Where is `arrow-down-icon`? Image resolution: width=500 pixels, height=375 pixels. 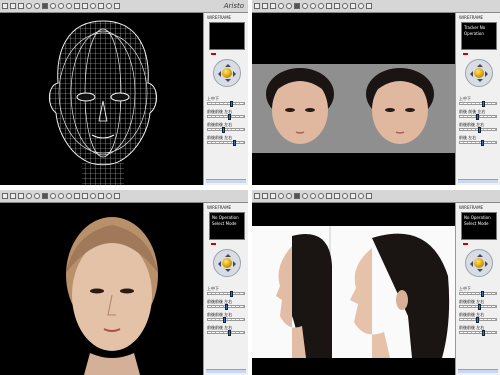
arrow-down-icon is located at coordinates (228, 82).